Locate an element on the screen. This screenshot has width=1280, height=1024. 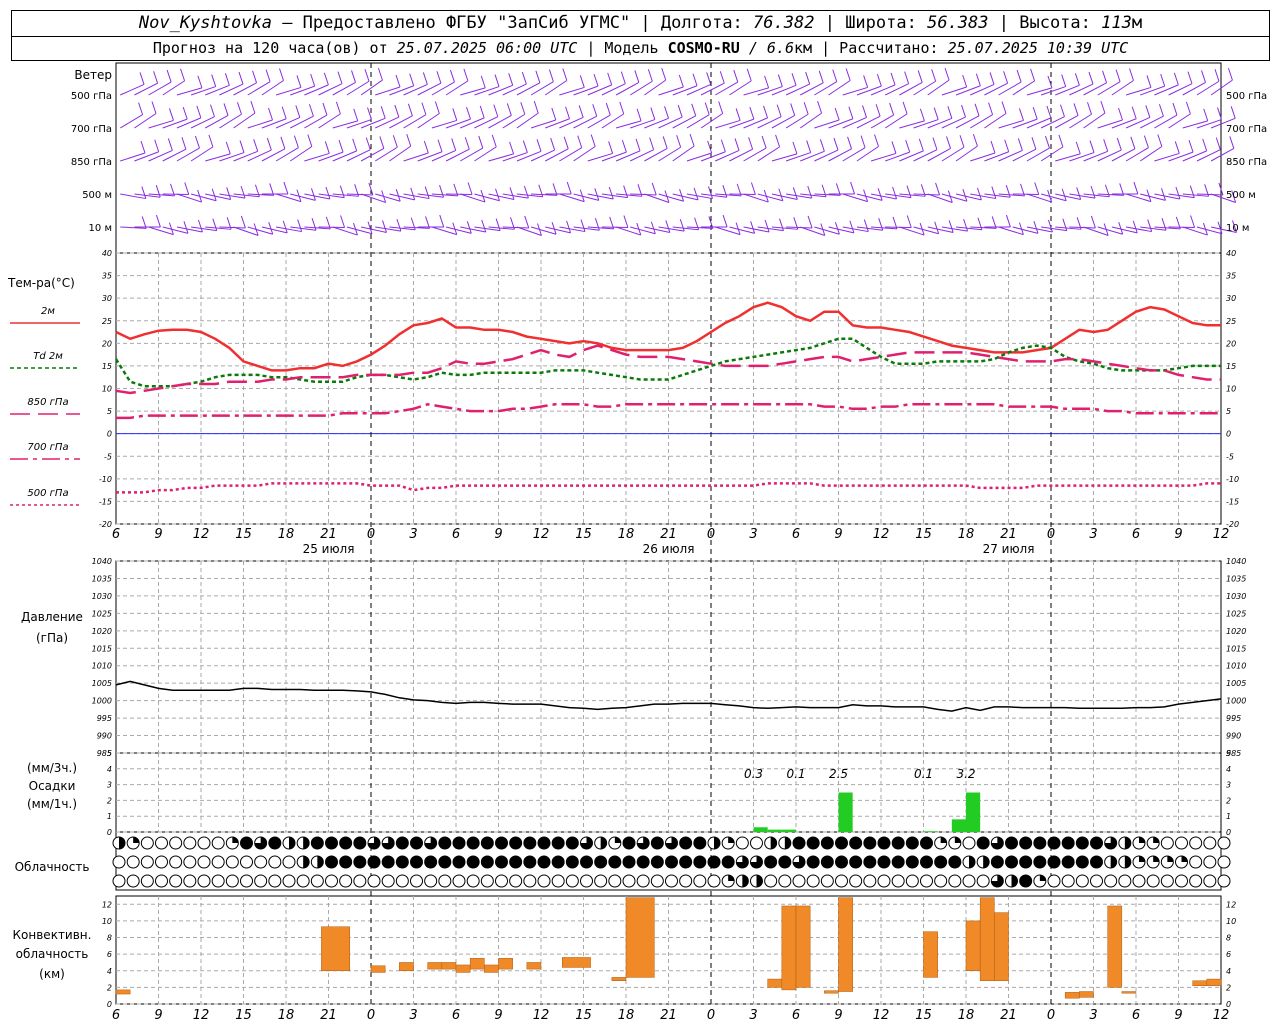
precip-total-label: 0.3 is located at coordinates (753, 774).